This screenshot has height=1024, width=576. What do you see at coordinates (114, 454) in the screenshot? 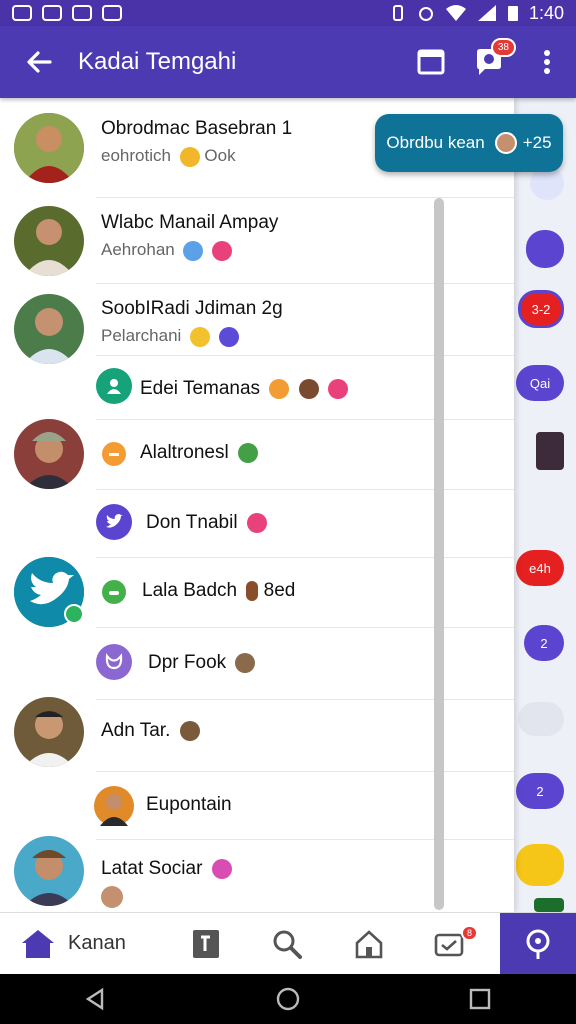
I see `orange-dot-icon` at bounding box center [114, 454].